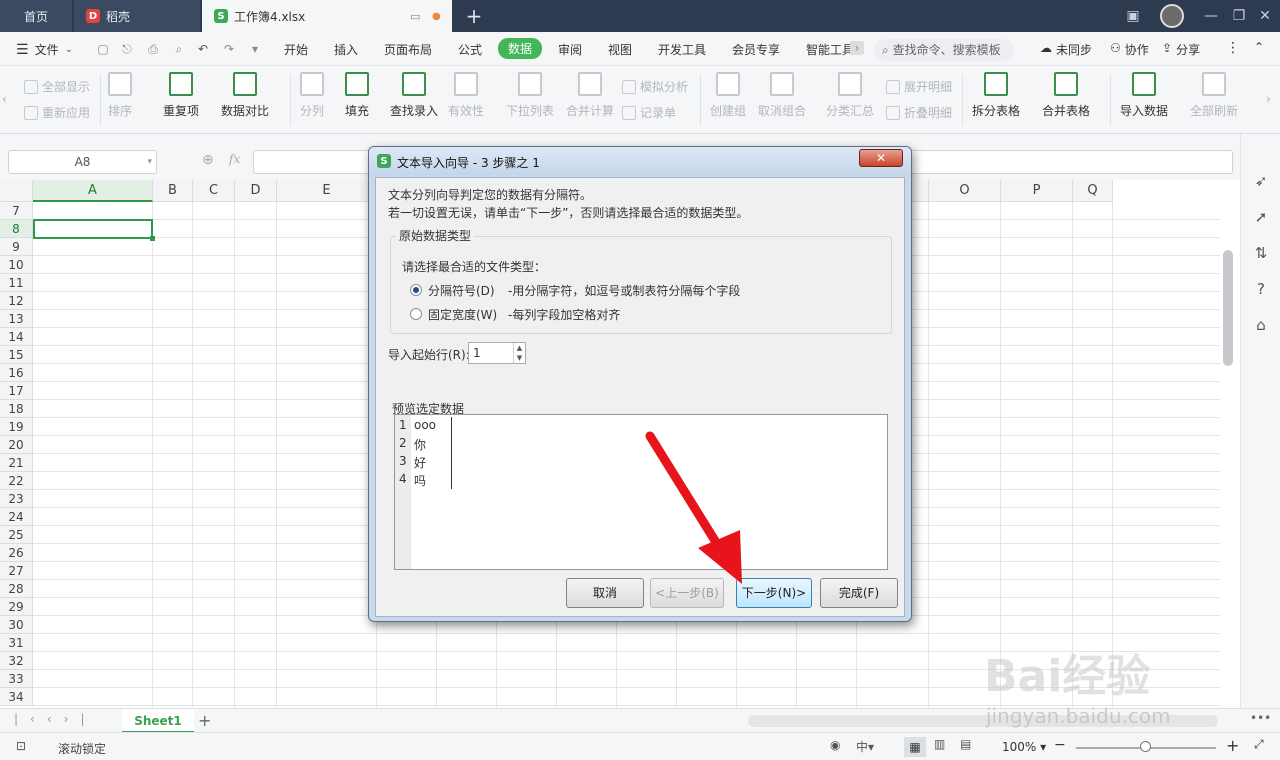 This screenshot has height=760, width=1280. Describe the element at coordinates (728, 95) in the screenshot. I see `create-group-button: 创建组` at that location.